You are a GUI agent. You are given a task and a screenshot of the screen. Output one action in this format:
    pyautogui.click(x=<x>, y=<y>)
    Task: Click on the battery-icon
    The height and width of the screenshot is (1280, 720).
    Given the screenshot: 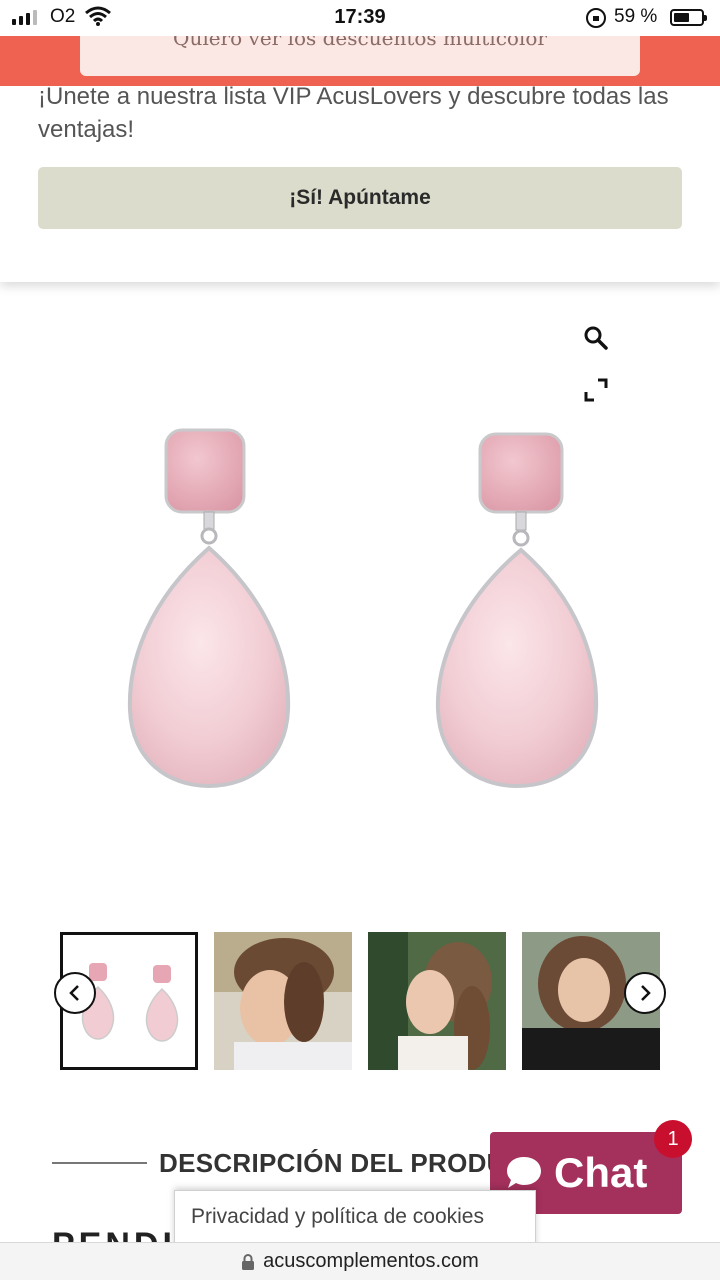 What is the action you would take?
    pyautogui.click(x=688, y=17)
    